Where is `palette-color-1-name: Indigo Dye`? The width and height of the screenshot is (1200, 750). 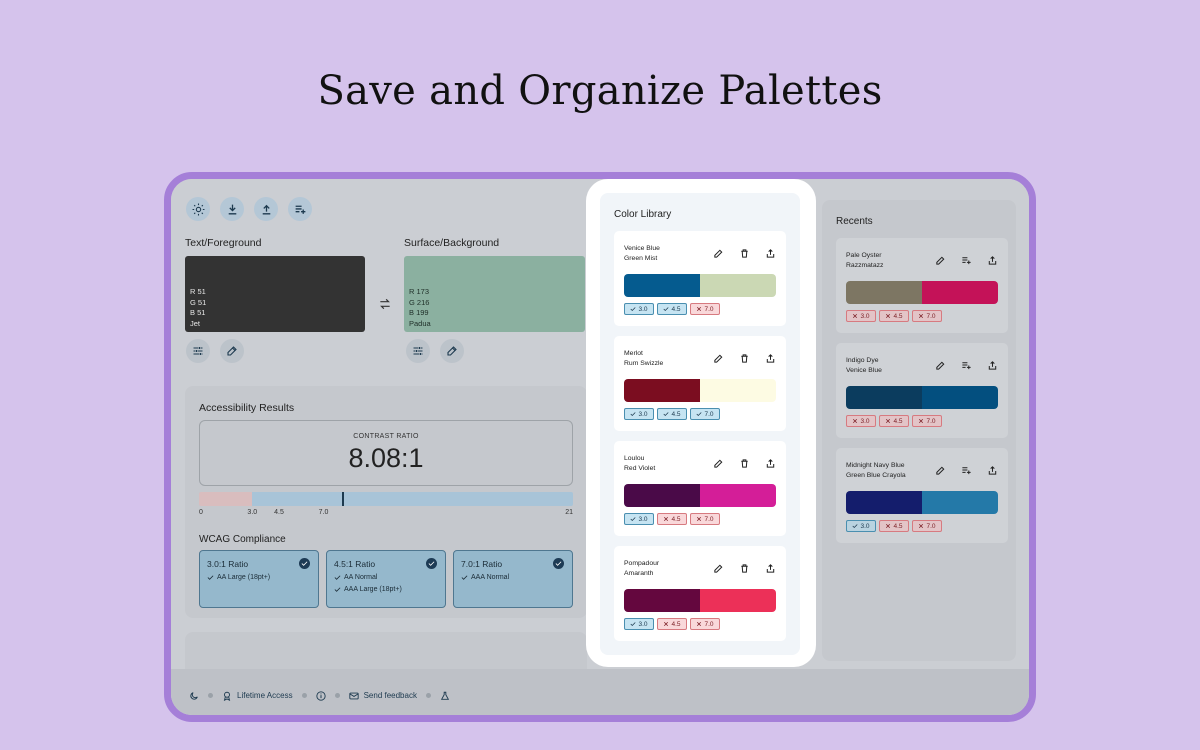
palette-color-1-name: Indigo Dye is located at coordinates (862, 360).